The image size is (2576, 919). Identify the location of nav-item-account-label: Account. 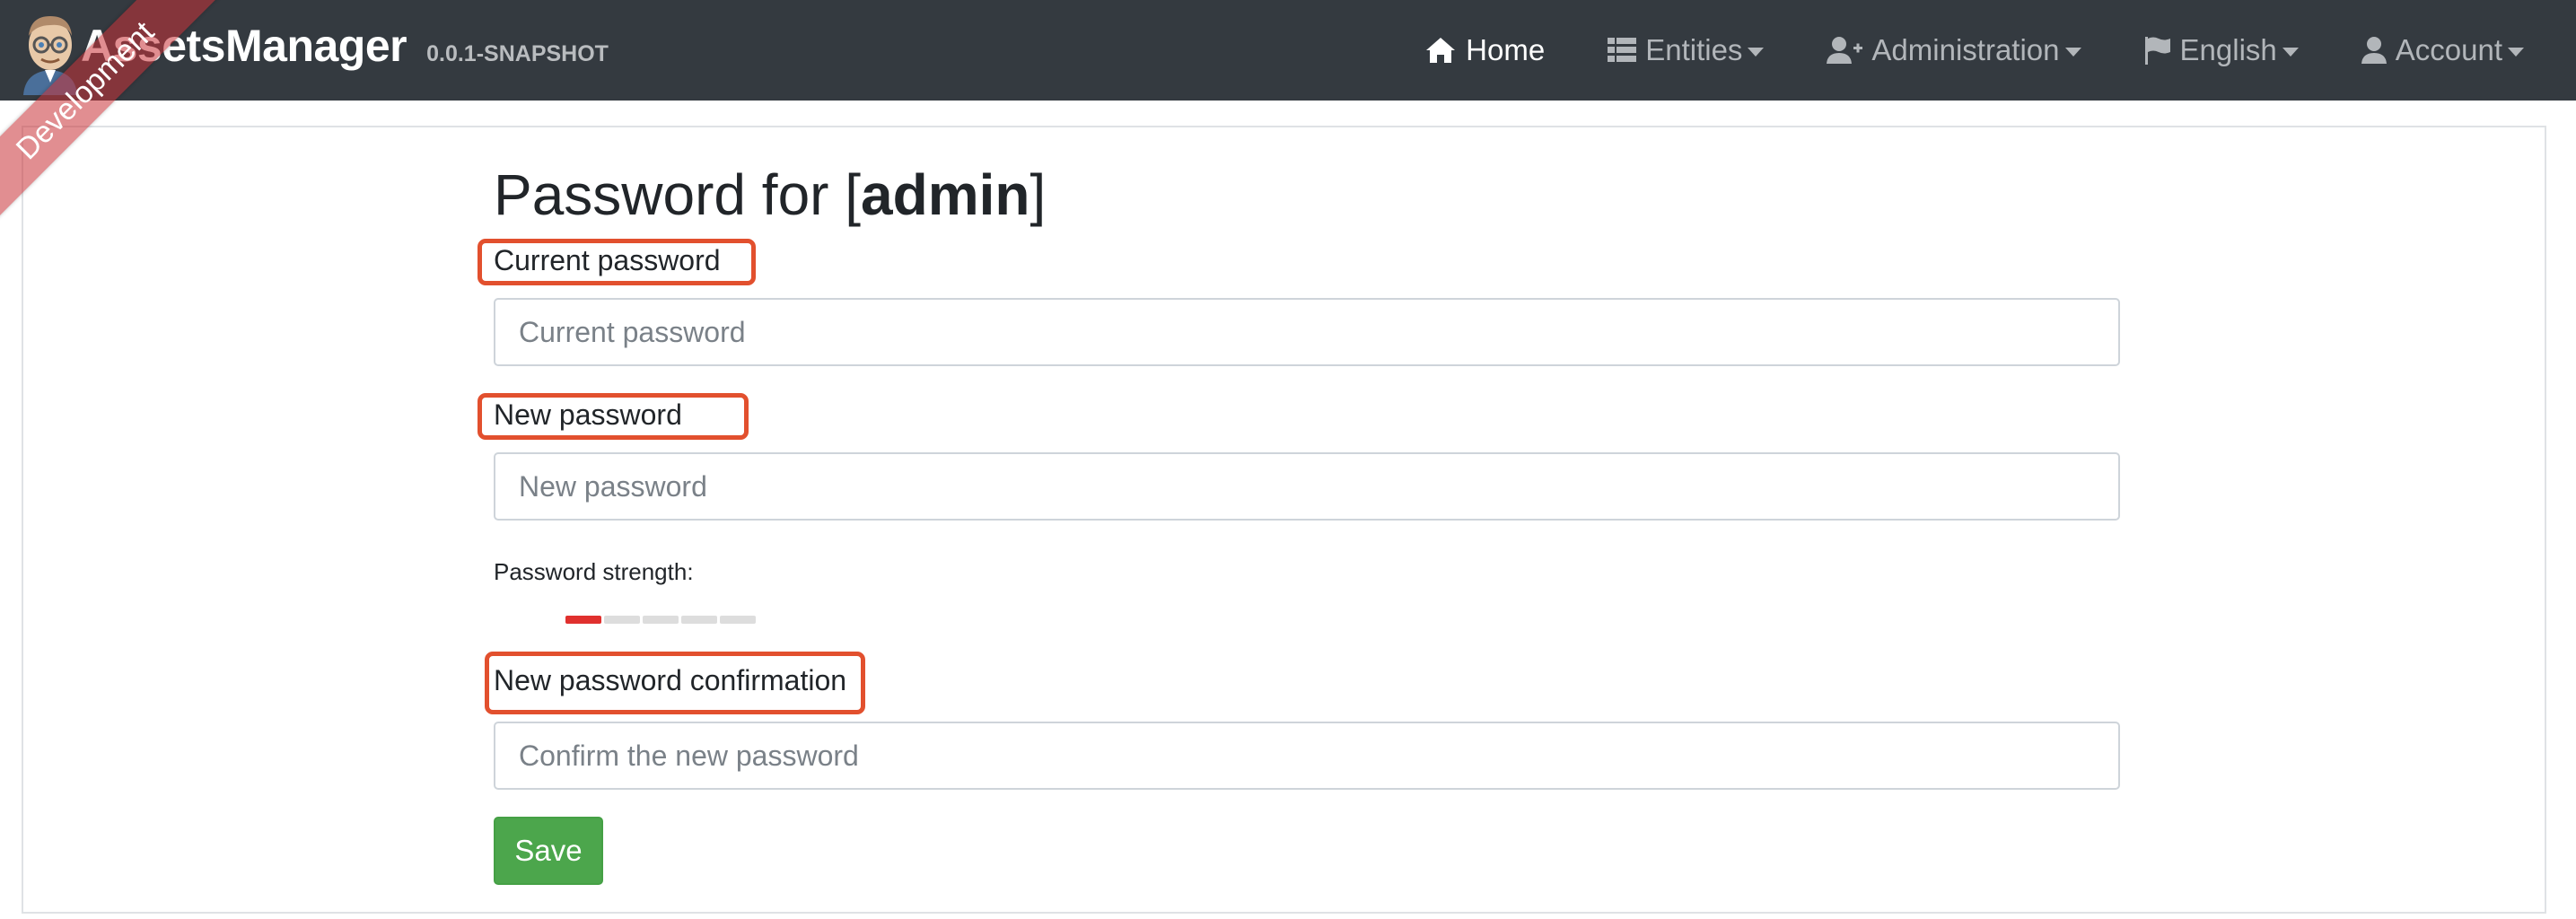
(2448, 49).